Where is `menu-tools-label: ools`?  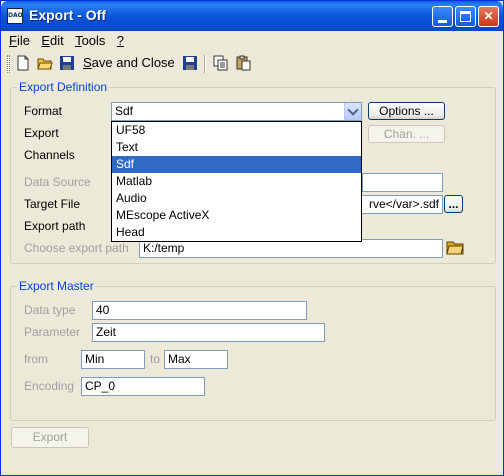
menu-tools-label: ools is located at coordinates (93, 40).